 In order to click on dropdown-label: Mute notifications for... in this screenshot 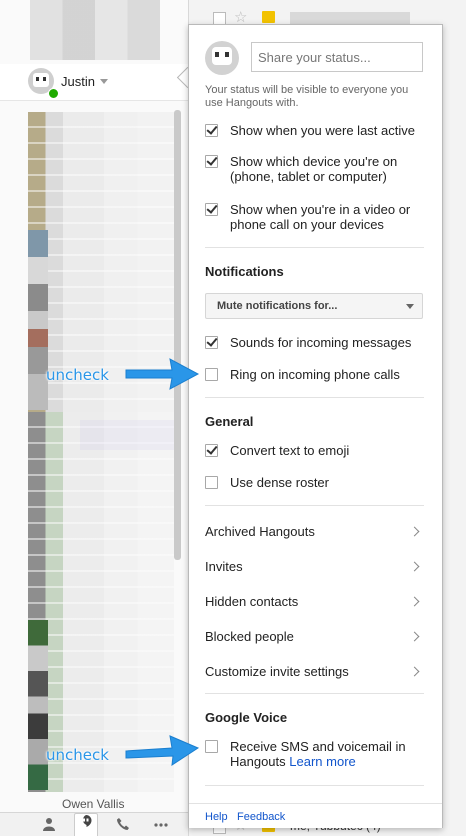, I will do `click(277, 306)`.